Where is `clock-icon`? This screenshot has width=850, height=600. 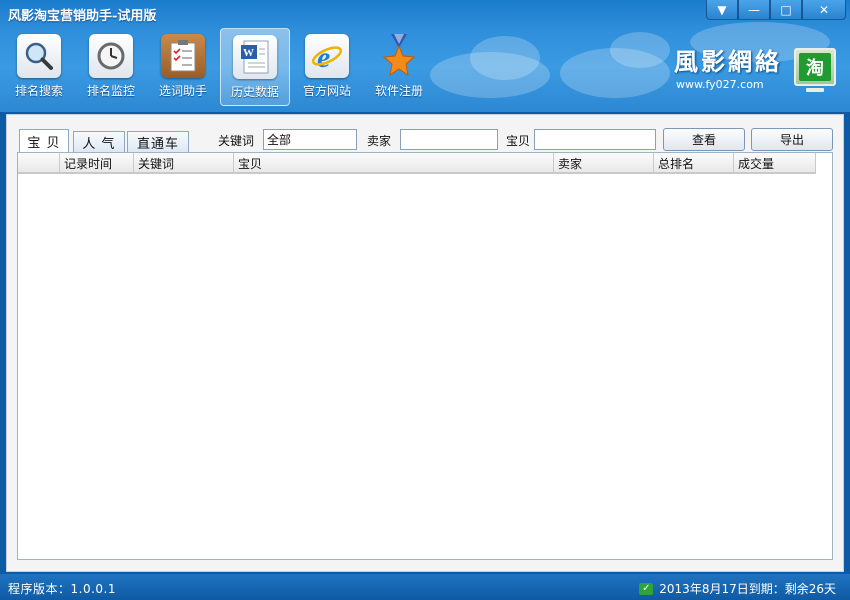 clock-icon is located at coordinates (111, 56).